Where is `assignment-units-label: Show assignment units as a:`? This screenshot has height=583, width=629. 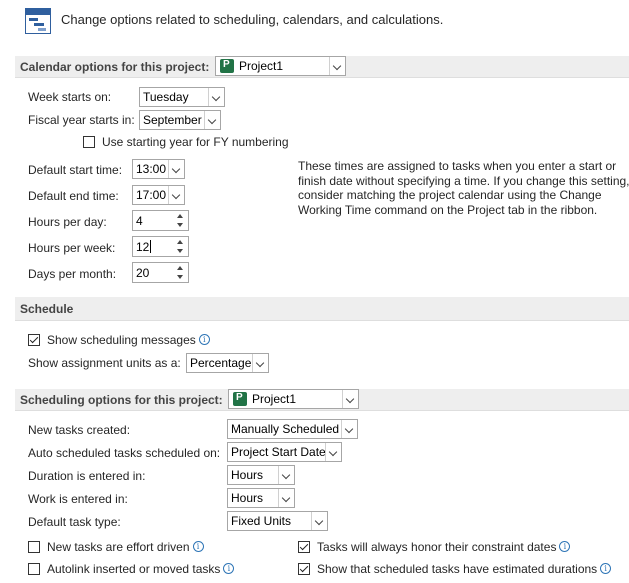 assignment-units-label: Show assignment units as a: is located at coordinates (104, 363).